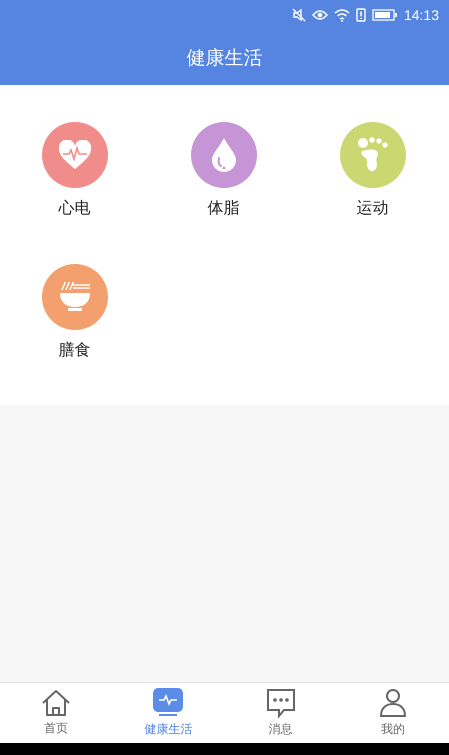 This screenshot has width=449, height=755. What do you see at coordinates (385, 15) in the screenshot?
I see `battery-icon` at bounding box center [385, 15].